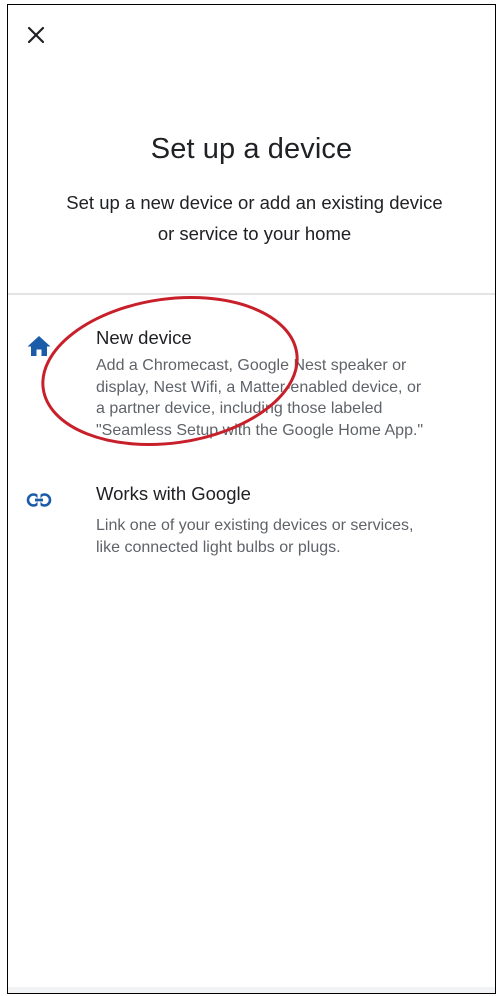 This screenshot has height=996, width=497. Describe the element at coordinates (251, 149) in the screenshot. I see `page-title: Set up a device` at that location.